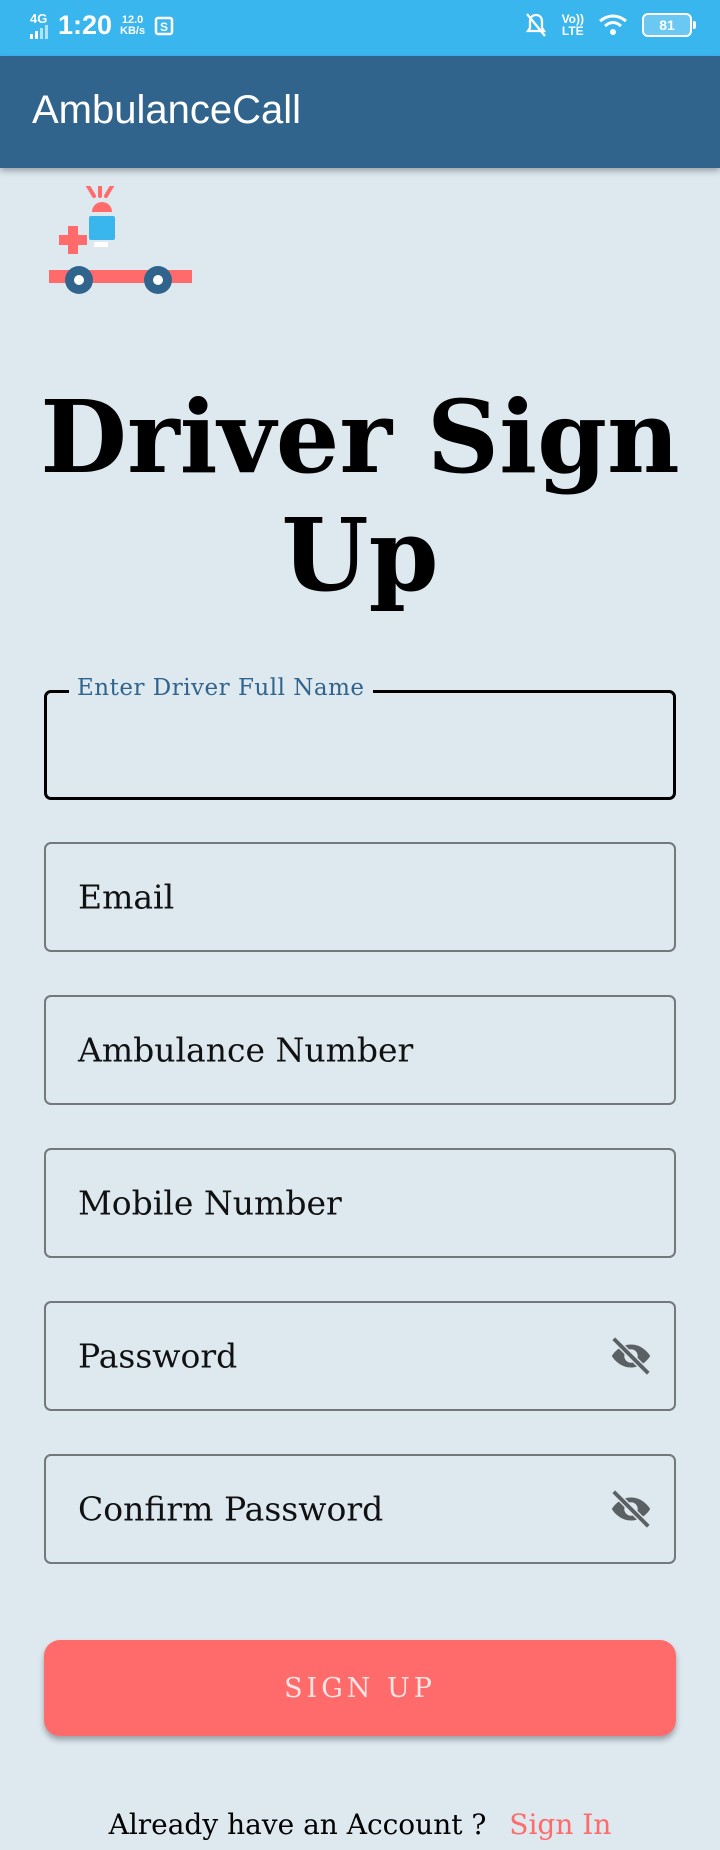 The image size is (720, 1850). What do you see at coordinates (360, 1203) in the screenshot?
I see `mobile-number-field: Mobile Number` at bounding box center [360, 1203].